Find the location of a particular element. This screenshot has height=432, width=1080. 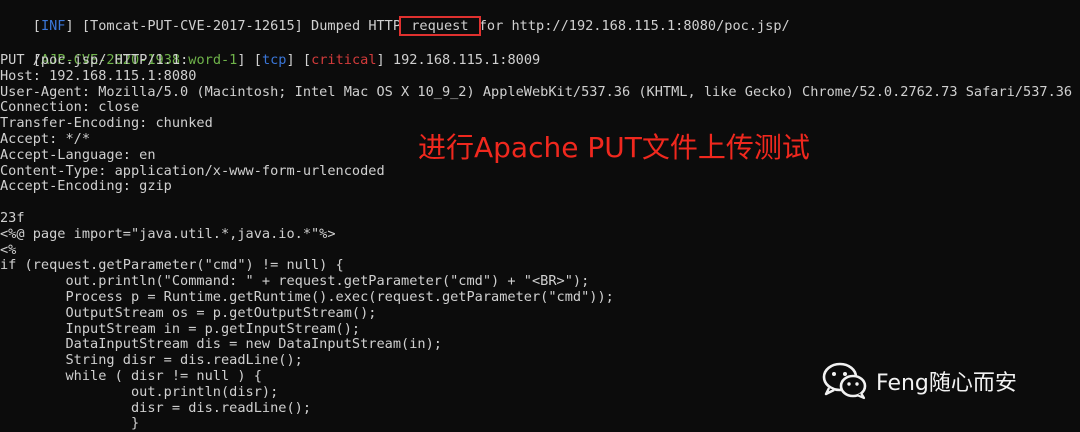

http-line: Transfer-Encoding: chunked is located at coordinates (106, 123).